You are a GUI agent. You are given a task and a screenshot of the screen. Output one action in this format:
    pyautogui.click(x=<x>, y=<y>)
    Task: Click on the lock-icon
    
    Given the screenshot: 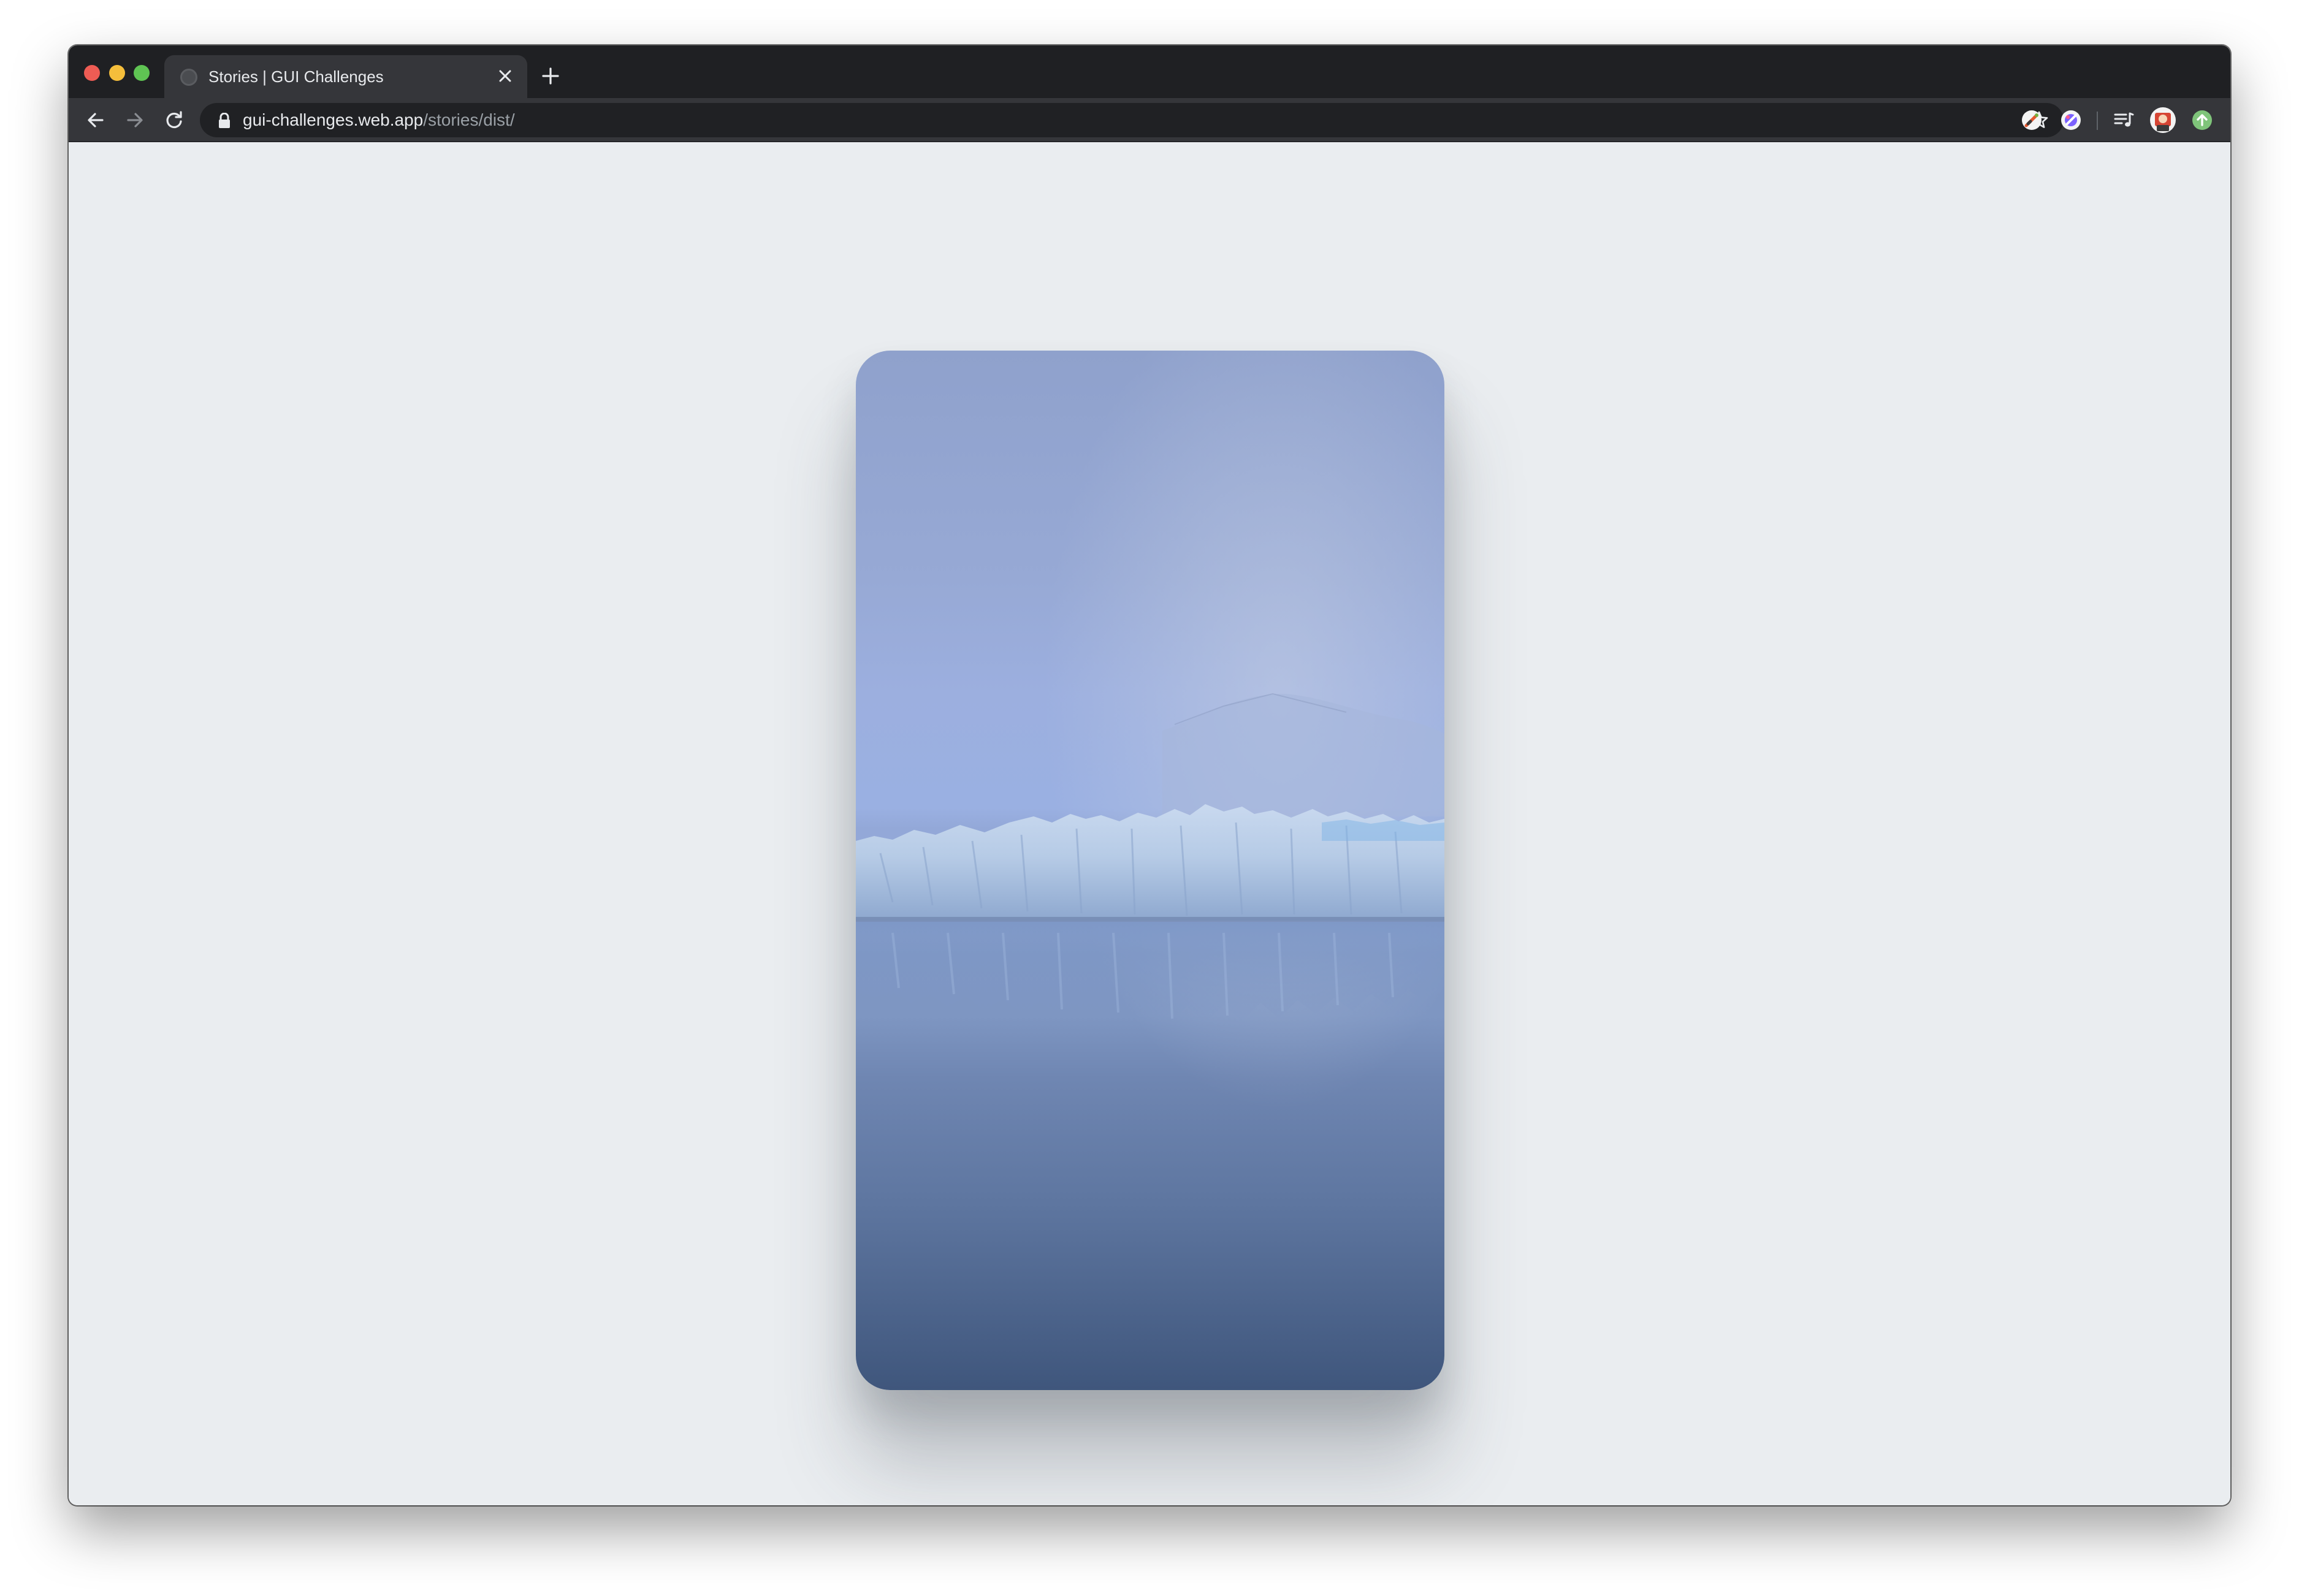 What is the action you would take?
    pyautogui.click(x=224, y=120)
    